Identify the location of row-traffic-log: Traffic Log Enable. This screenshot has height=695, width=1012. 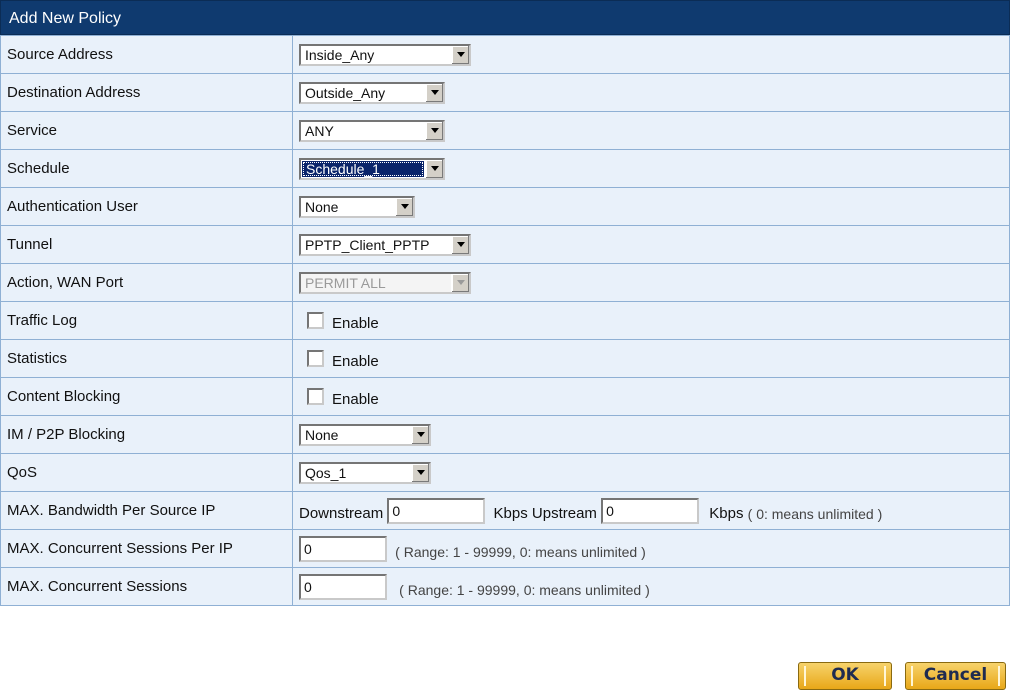
(505, 320).